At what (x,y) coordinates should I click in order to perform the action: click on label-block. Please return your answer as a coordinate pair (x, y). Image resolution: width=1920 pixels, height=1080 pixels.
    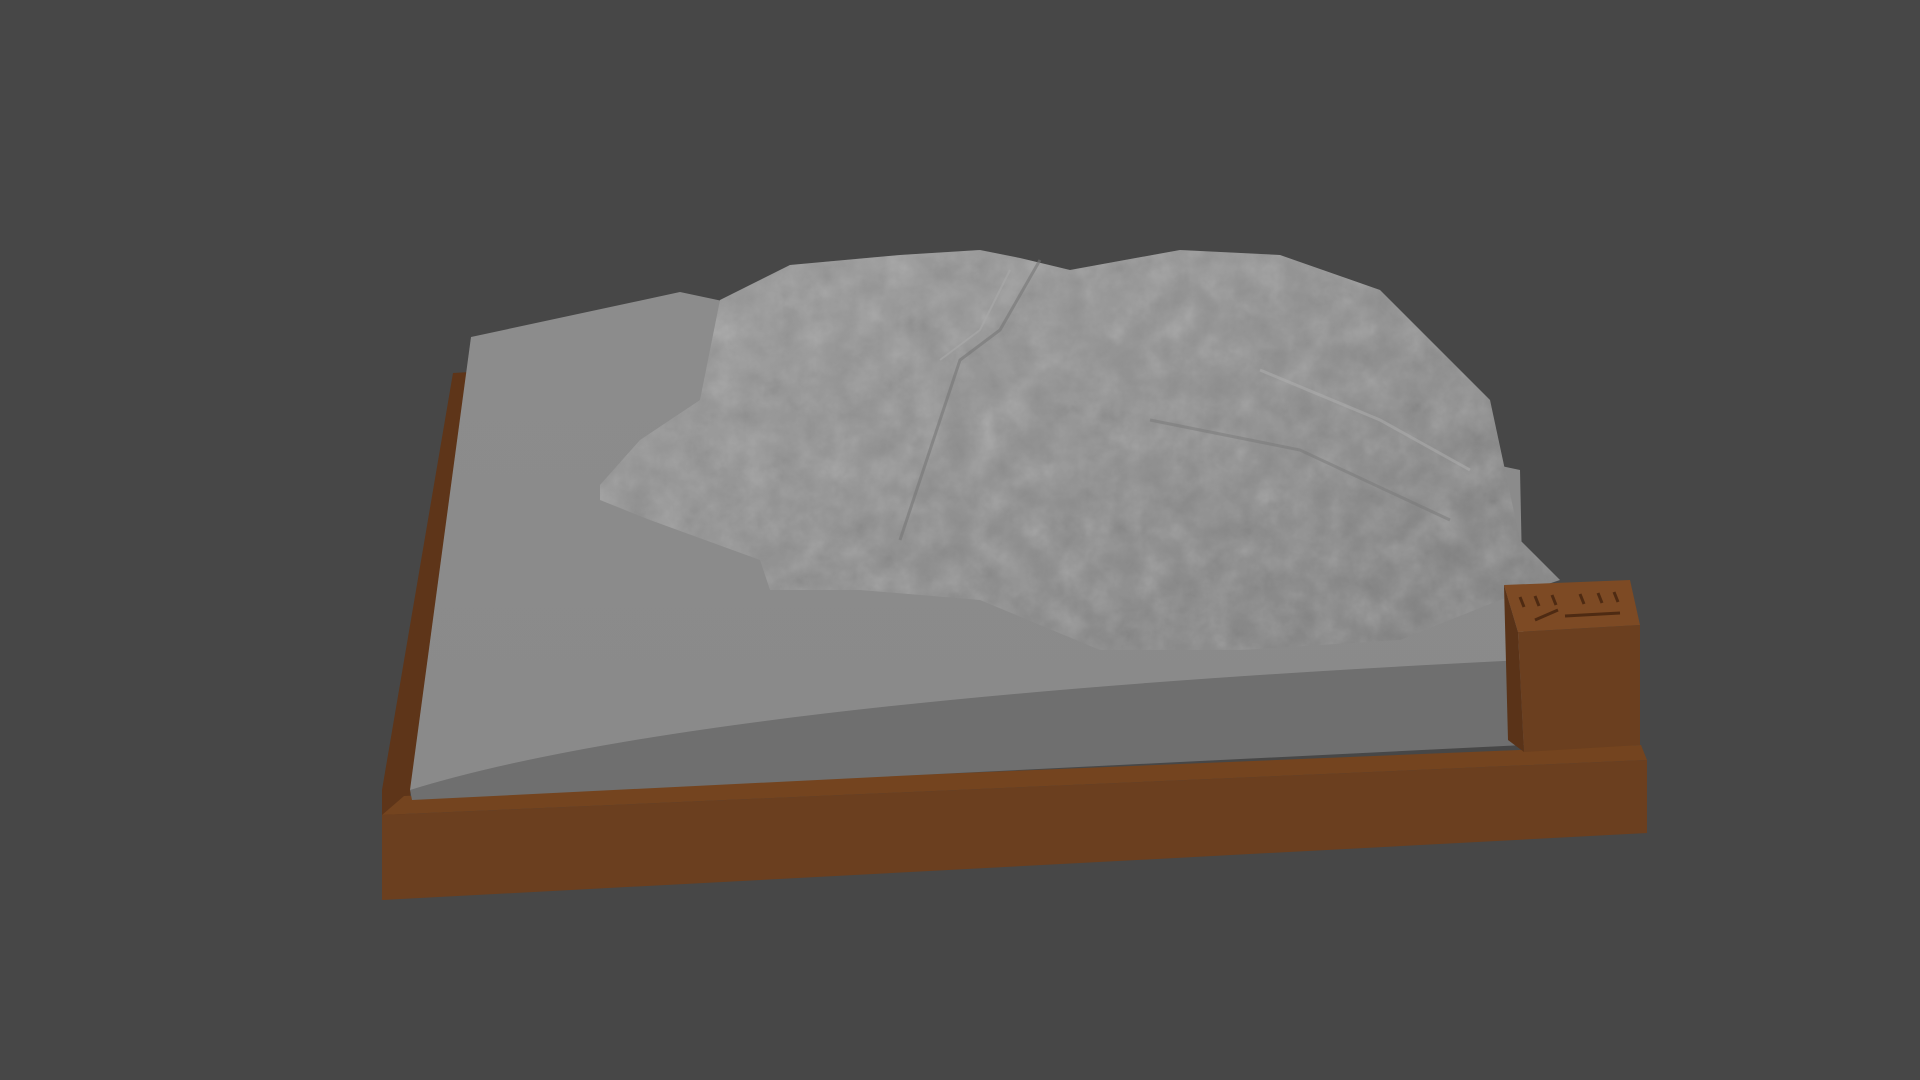
    Looking at the image, I should click on (1572, 666).